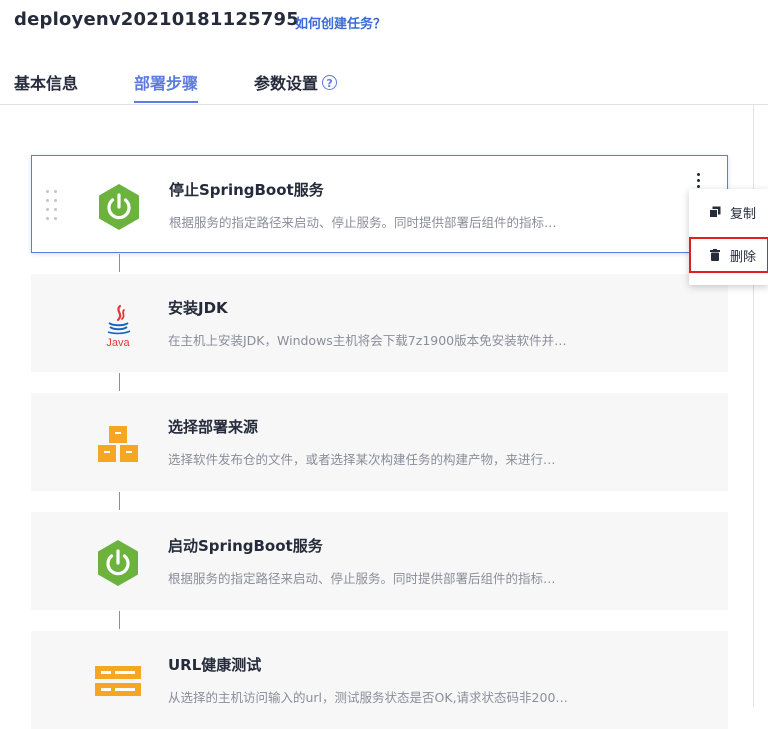  I want to click on tab-basic-info: 基本信息, so click(46, 85).